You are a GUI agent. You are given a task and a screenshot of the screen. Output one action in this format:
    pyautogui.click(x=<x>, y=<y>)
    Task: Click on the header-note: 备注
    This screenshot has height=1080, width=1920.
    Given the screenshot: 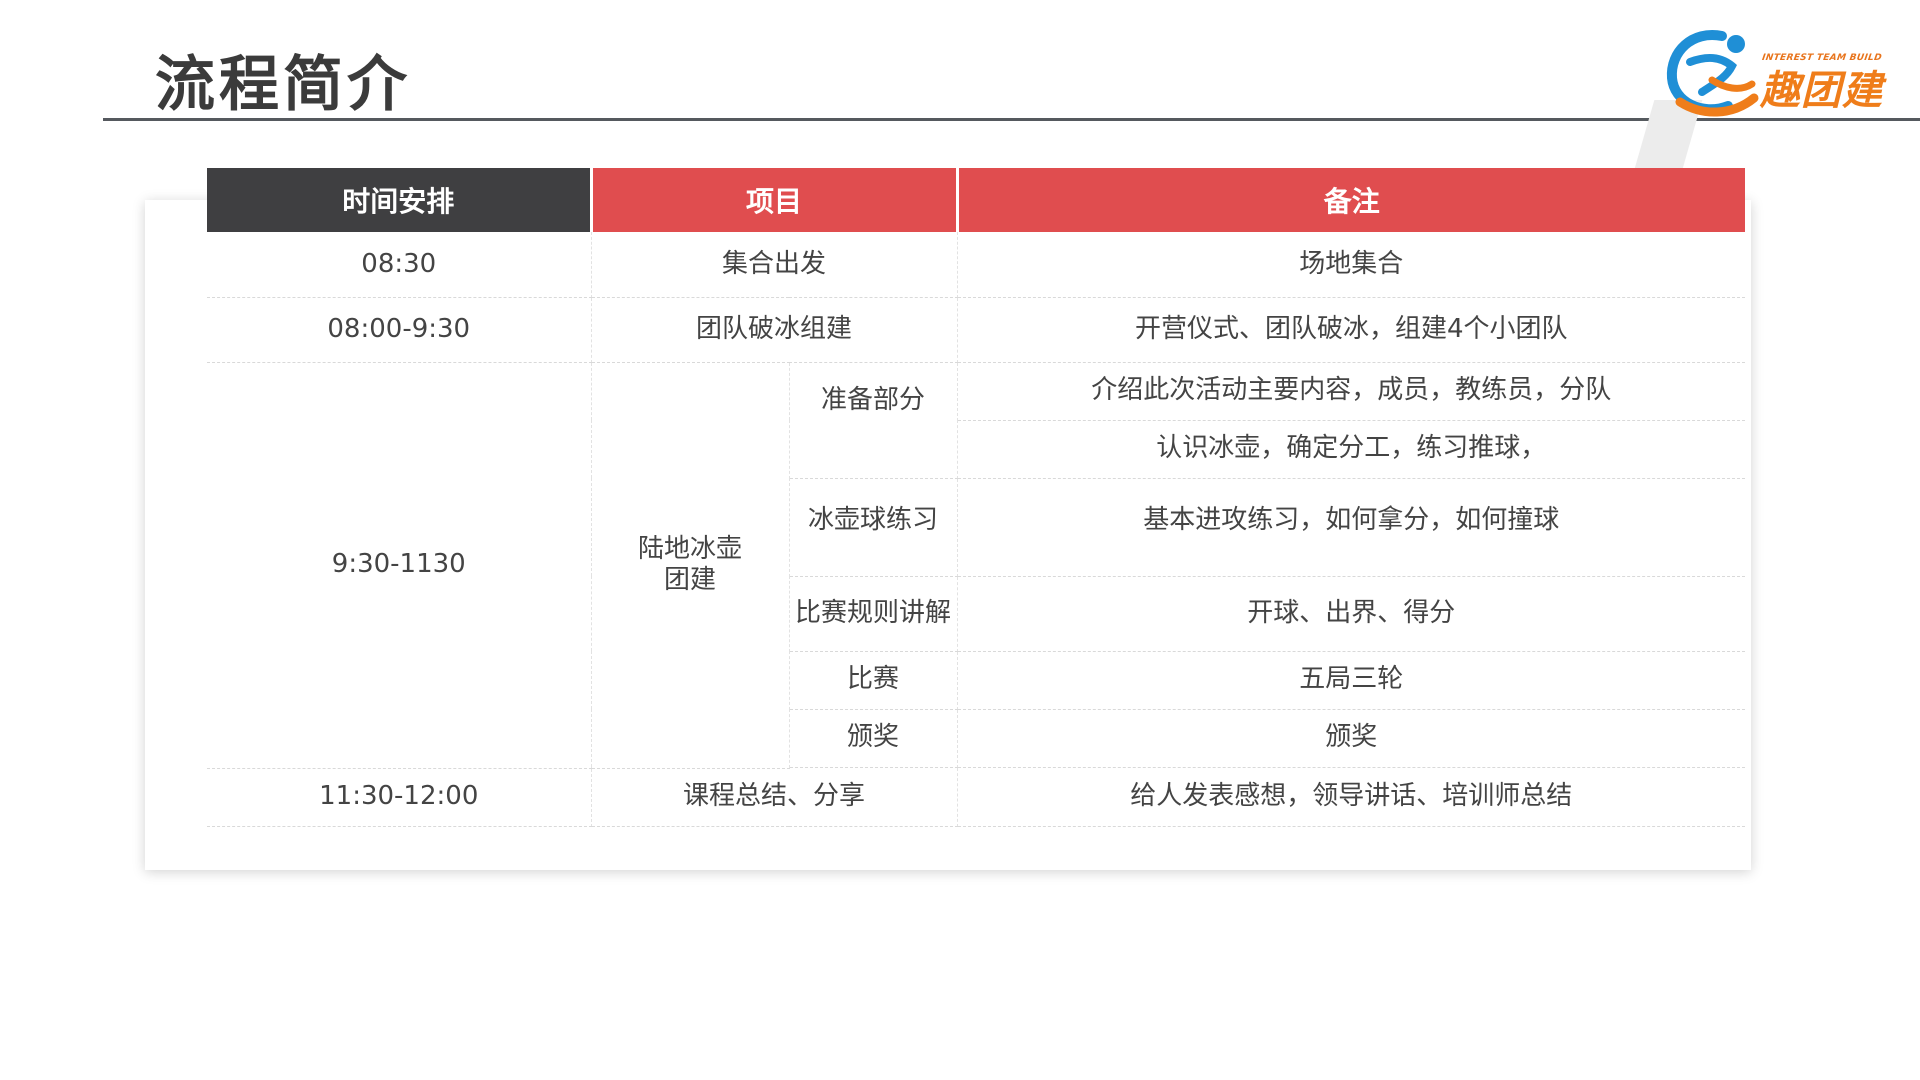 What is the action you would take?
    pyautogui.click(x=1351, y=200)
    